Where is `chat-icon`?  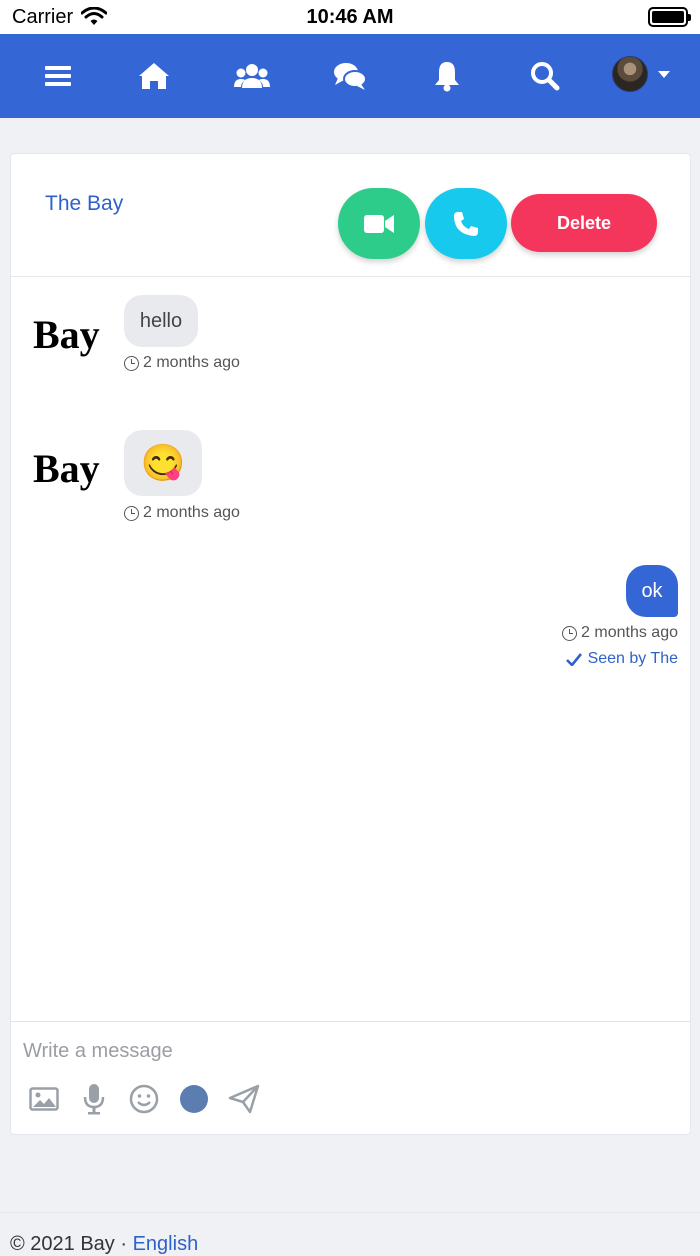
chat-icon is located at coordinates (350, 76).